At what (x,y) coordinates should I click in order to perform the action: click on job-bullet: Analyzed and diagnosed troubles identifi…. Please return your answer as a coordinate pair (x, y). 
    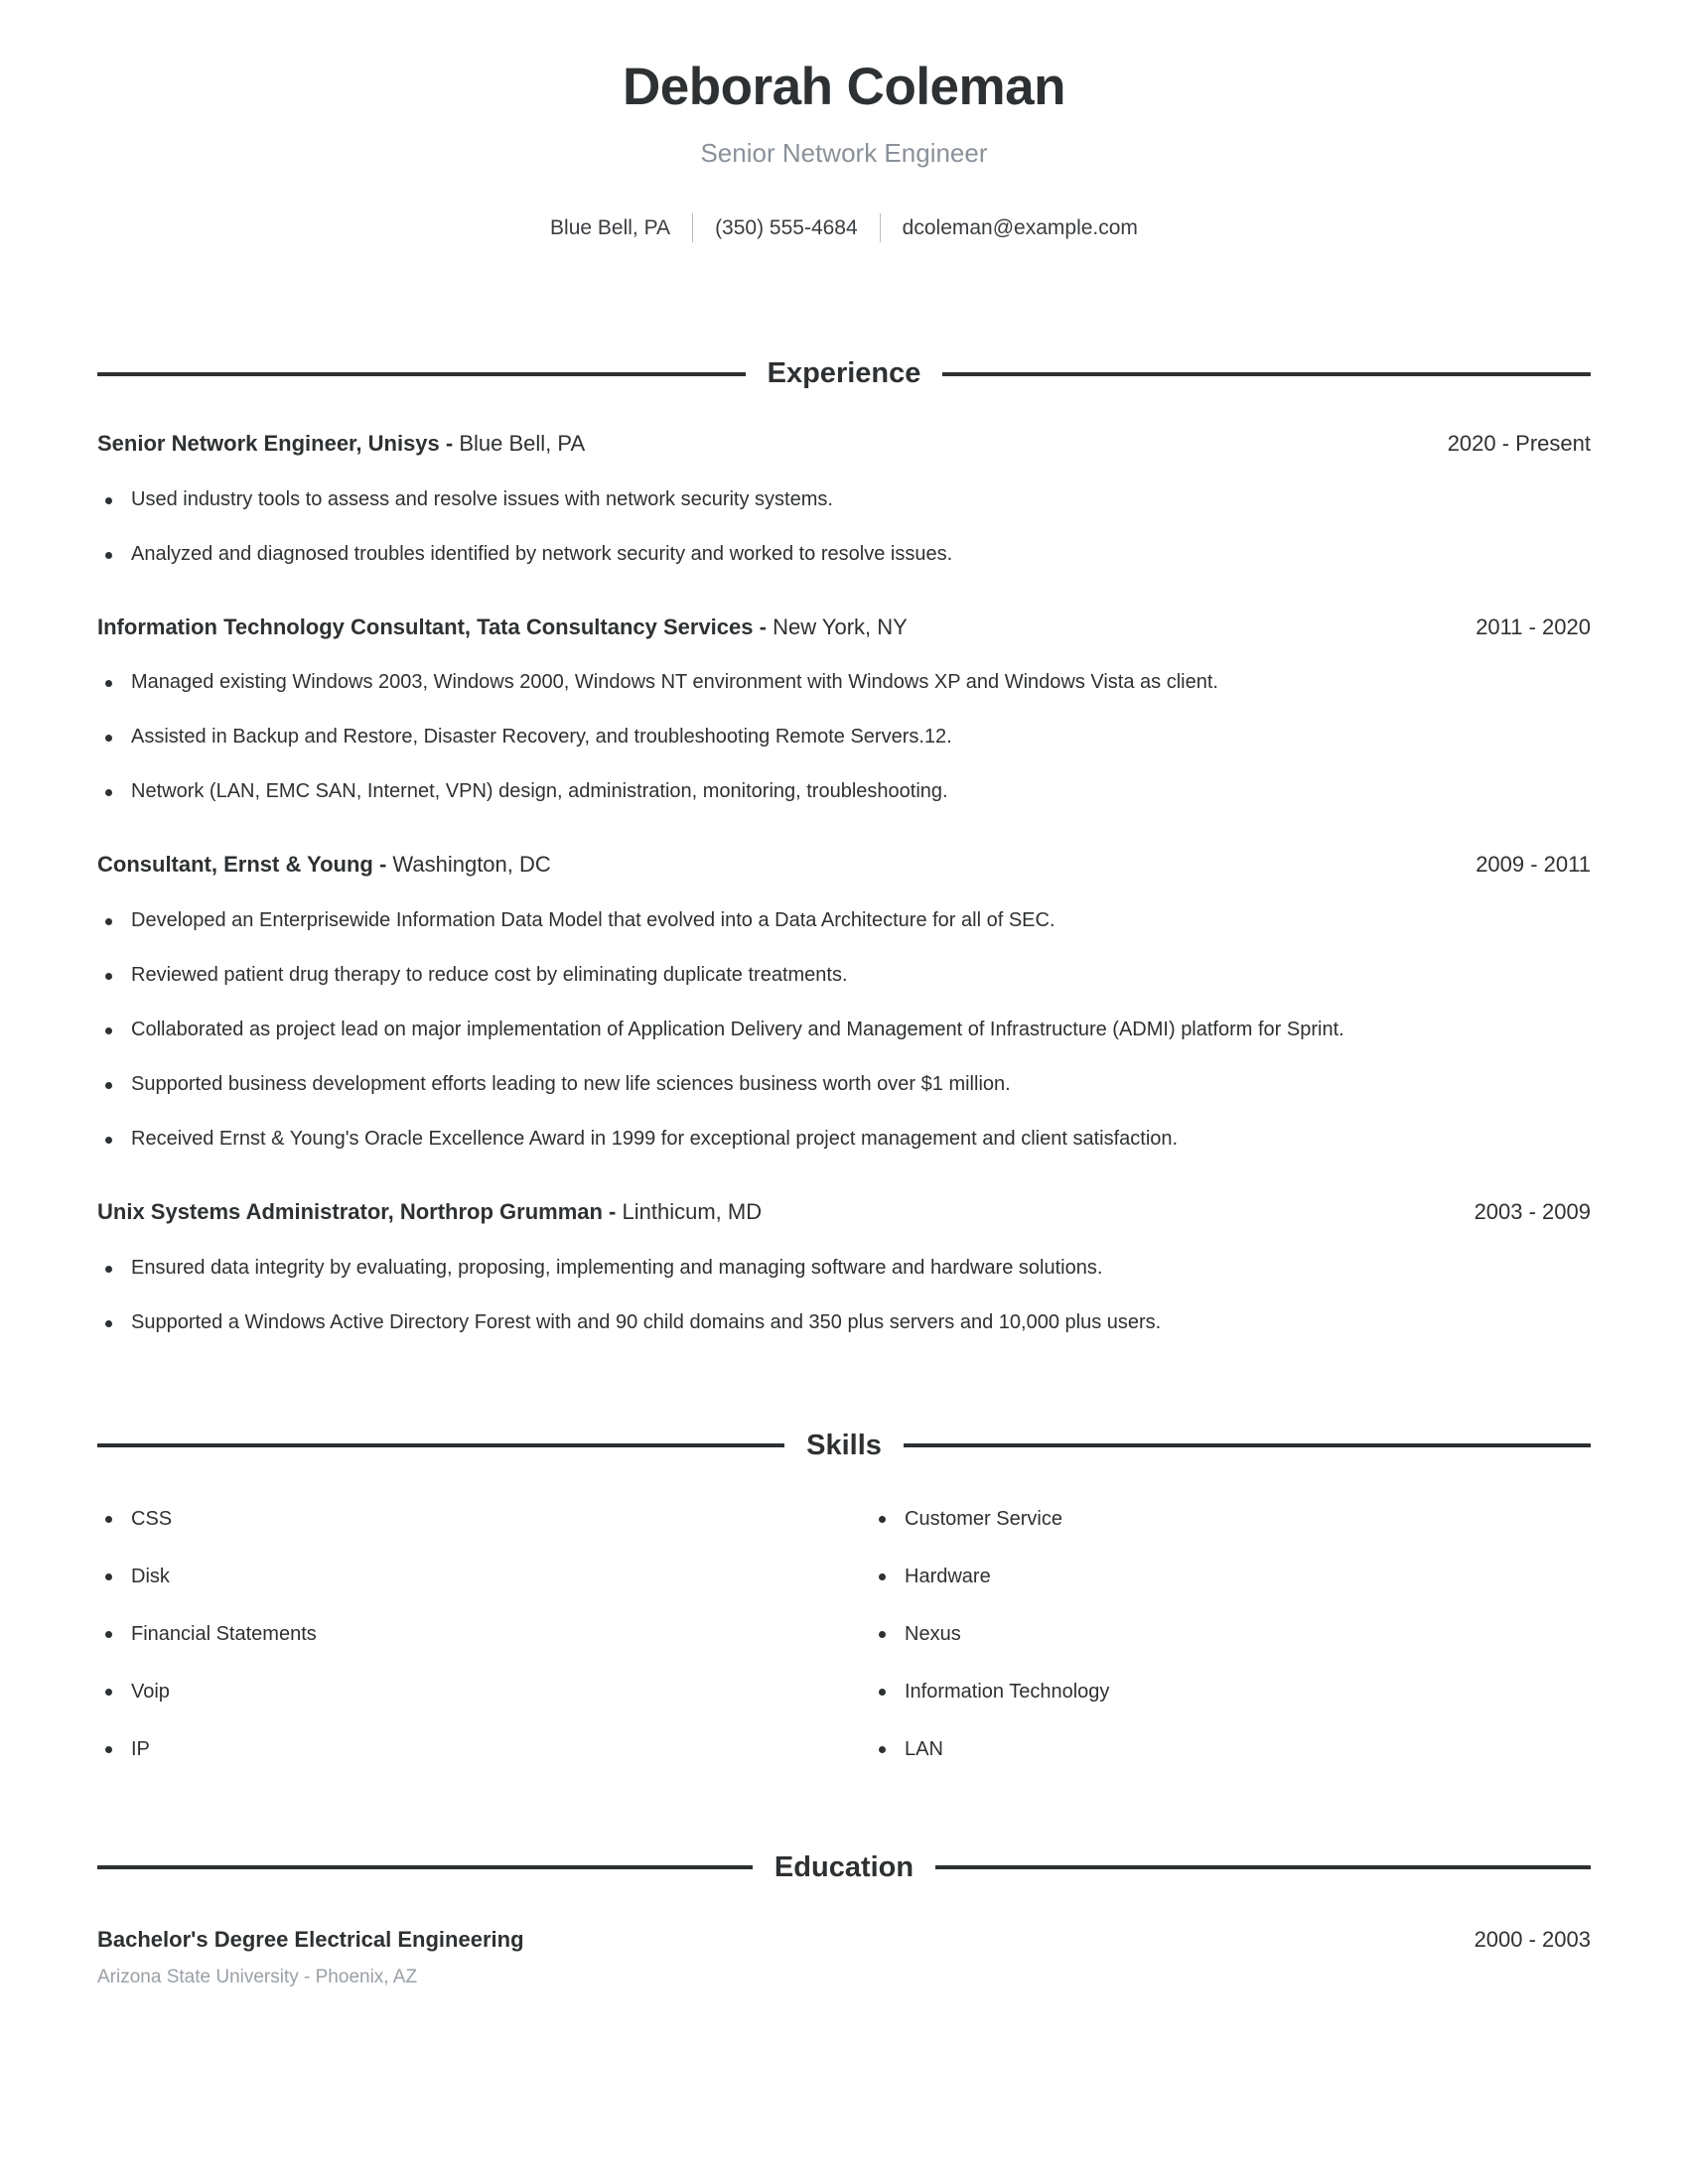
    Looking at the image, I should click on (844, 554).